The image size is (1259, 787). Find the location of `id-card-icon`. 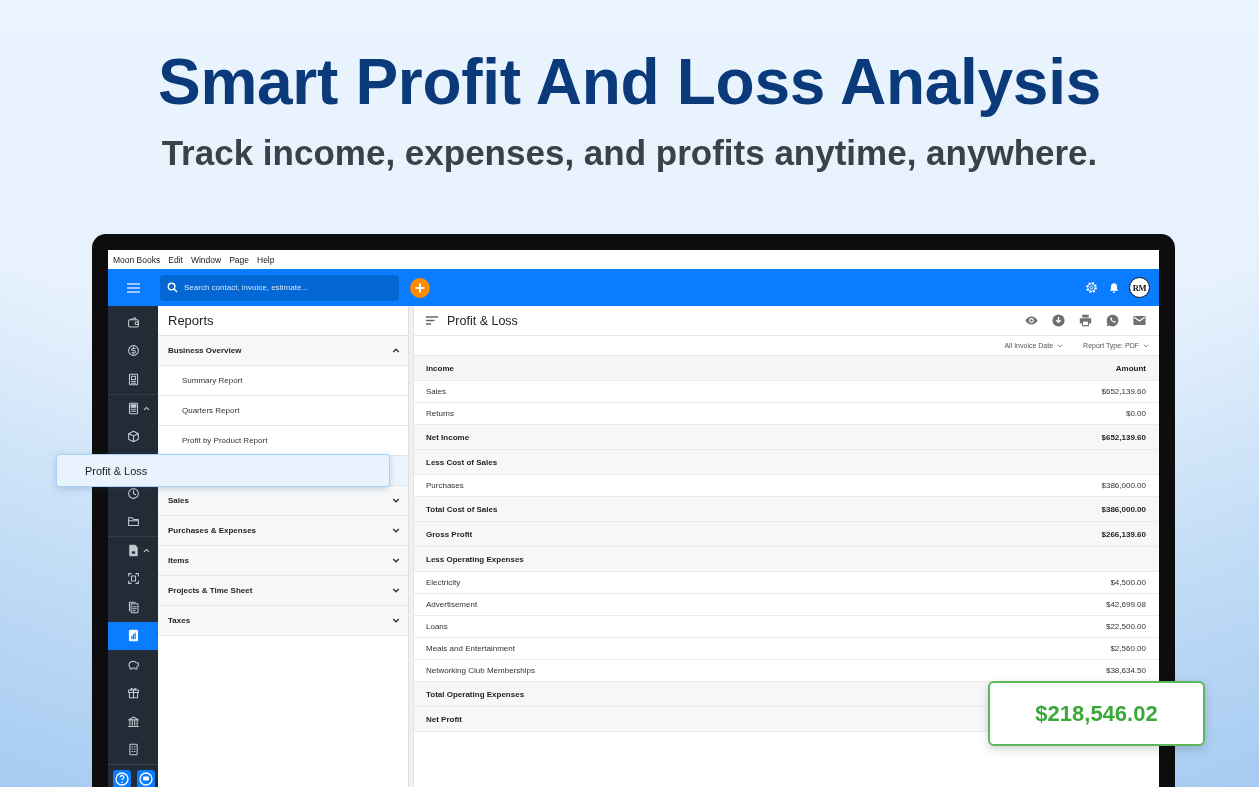

id-card-icon is located at coordinates (133, 379).